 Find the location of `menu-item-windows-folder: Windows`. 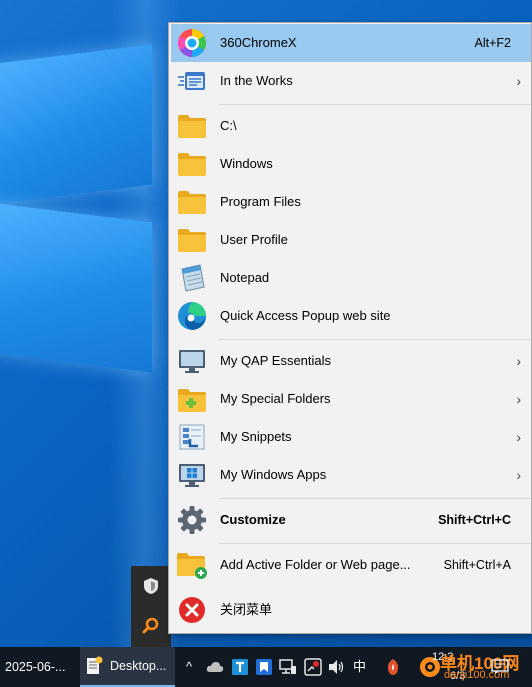

menu-item-windows-folder: Windows is located at coordinates (351, 164).